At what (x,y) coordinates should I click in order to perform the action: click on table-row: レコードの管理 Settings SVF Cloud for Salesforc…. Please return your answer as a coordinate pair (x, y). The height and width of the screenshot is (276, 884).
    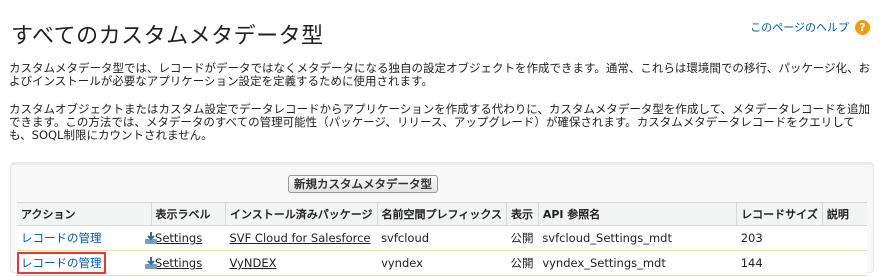
    Looking at the image, I should click on (442, 238).